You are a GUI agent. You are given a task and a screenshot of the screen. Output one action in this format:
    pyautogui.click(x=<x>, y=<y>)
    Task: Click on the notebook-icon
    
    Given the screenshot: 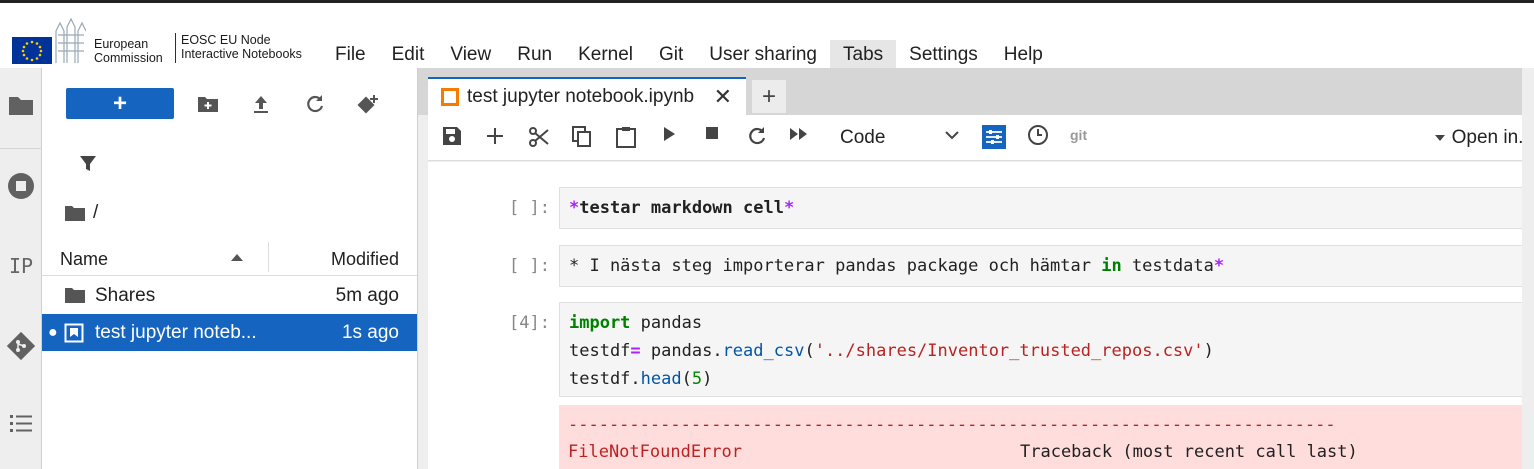 What is the action you would take?
    pyautogui.click(x=74, y=333)
    